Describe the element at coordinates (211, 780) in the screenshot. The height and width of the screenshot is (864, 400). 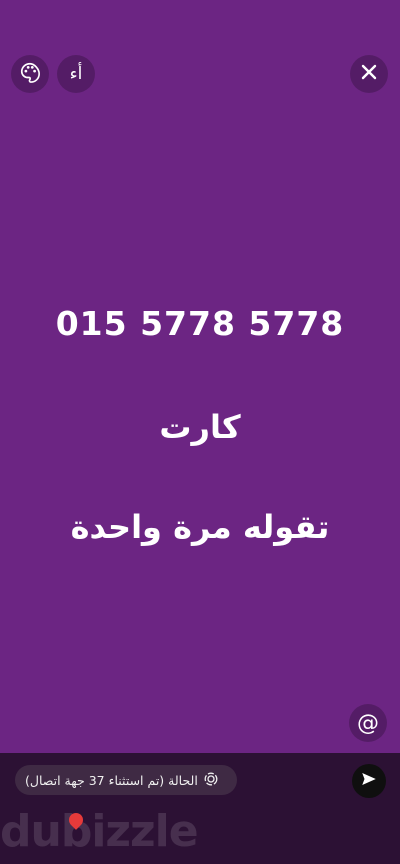
I see `status-ring-icon` at that location.